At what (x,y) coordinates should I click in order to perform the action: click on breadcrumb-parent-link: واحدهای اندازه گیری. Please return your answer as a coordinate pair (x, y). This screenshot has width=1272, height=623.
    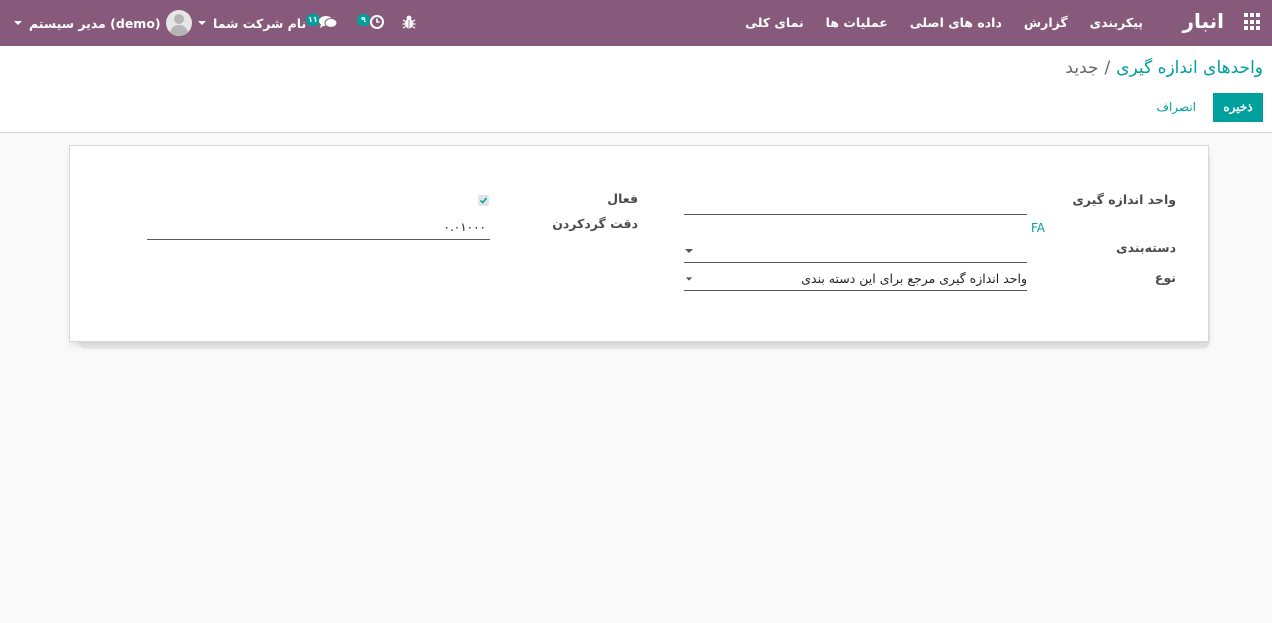
    Looking at the image, I should click on (1189, 68).